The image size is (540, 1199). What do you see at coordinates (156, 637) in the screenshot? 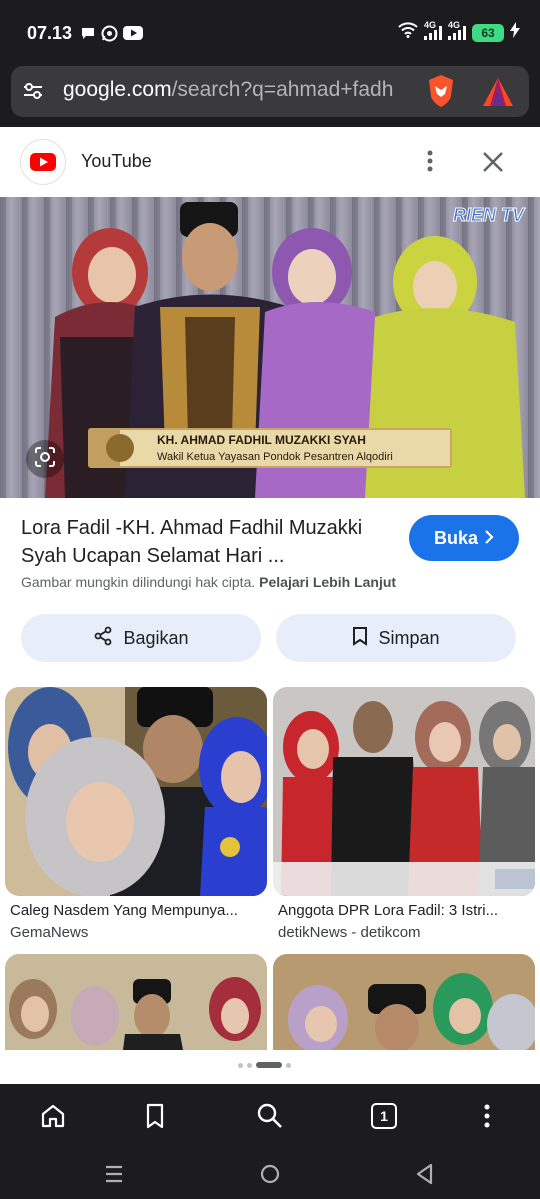
I see `share-label: Bagikan` at bounding box center [156, 637].